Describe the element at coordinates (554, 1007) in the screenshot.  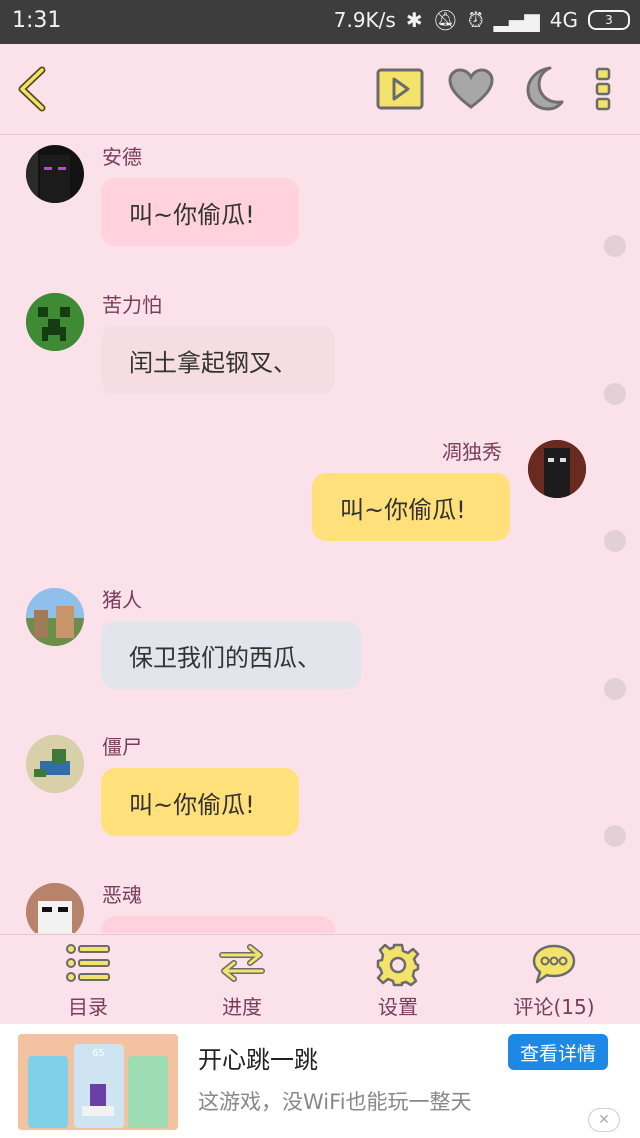
I see `nav-label: 评论(15)` at that location.